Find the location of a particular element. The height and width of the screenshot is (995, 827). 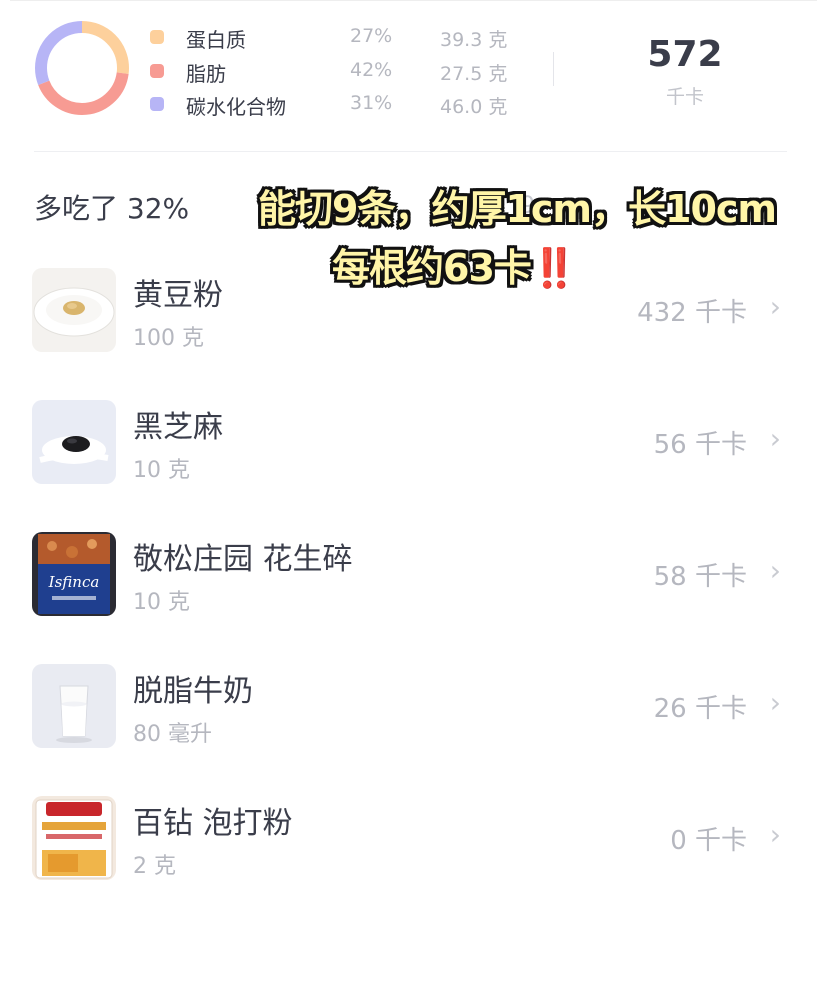

total-calories: 572 is located at coordinates (685, 54).